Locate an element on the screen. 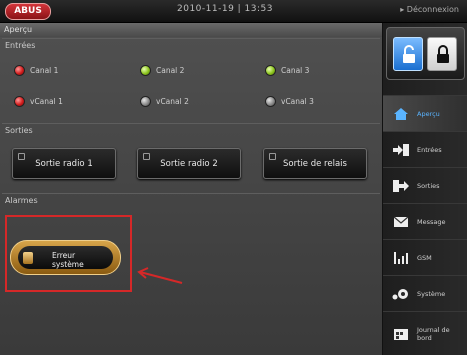 This screenshot has height=355, width=467. page-title: Aperçu is located at coordinates (191, 30).